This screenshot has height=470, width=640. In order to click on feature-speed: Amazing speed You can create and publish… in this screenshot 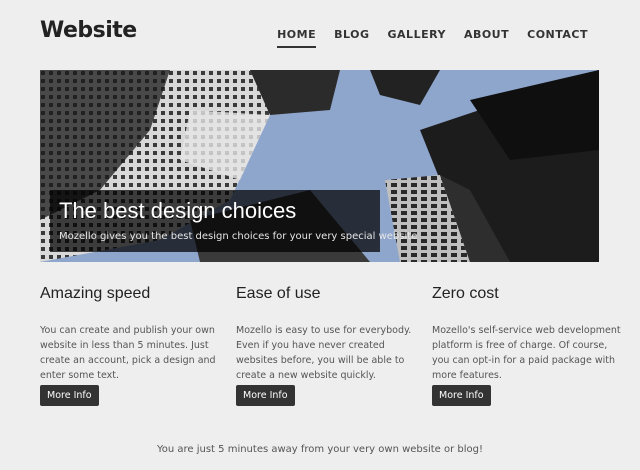, I will do `click(135, 345)`.